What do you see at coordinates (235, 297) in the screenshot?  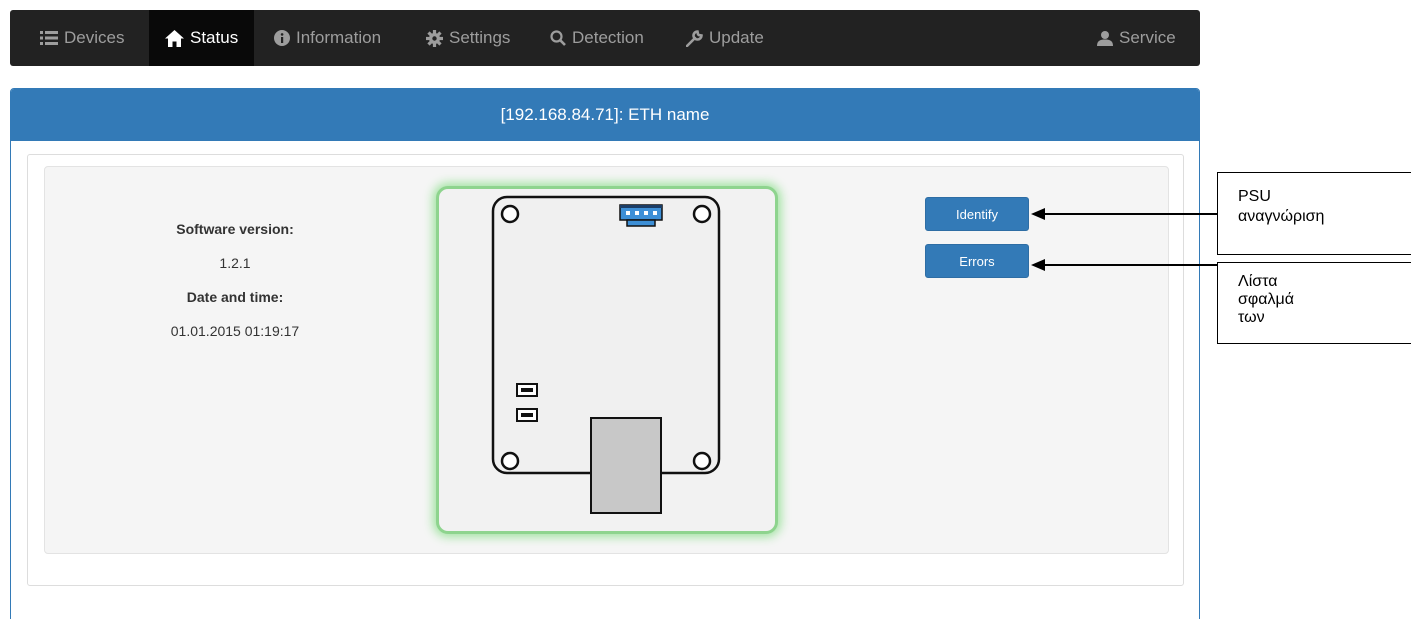 I see `date-time-label: Date and time:` at bounding box center [235, 297].